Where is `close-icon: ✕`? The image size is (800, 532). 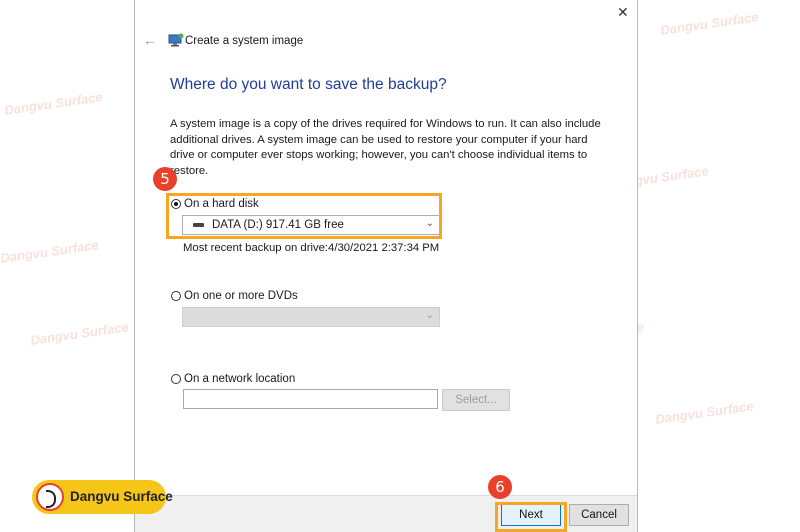
close-icon: ✕ is located at coordinates (623, 12).